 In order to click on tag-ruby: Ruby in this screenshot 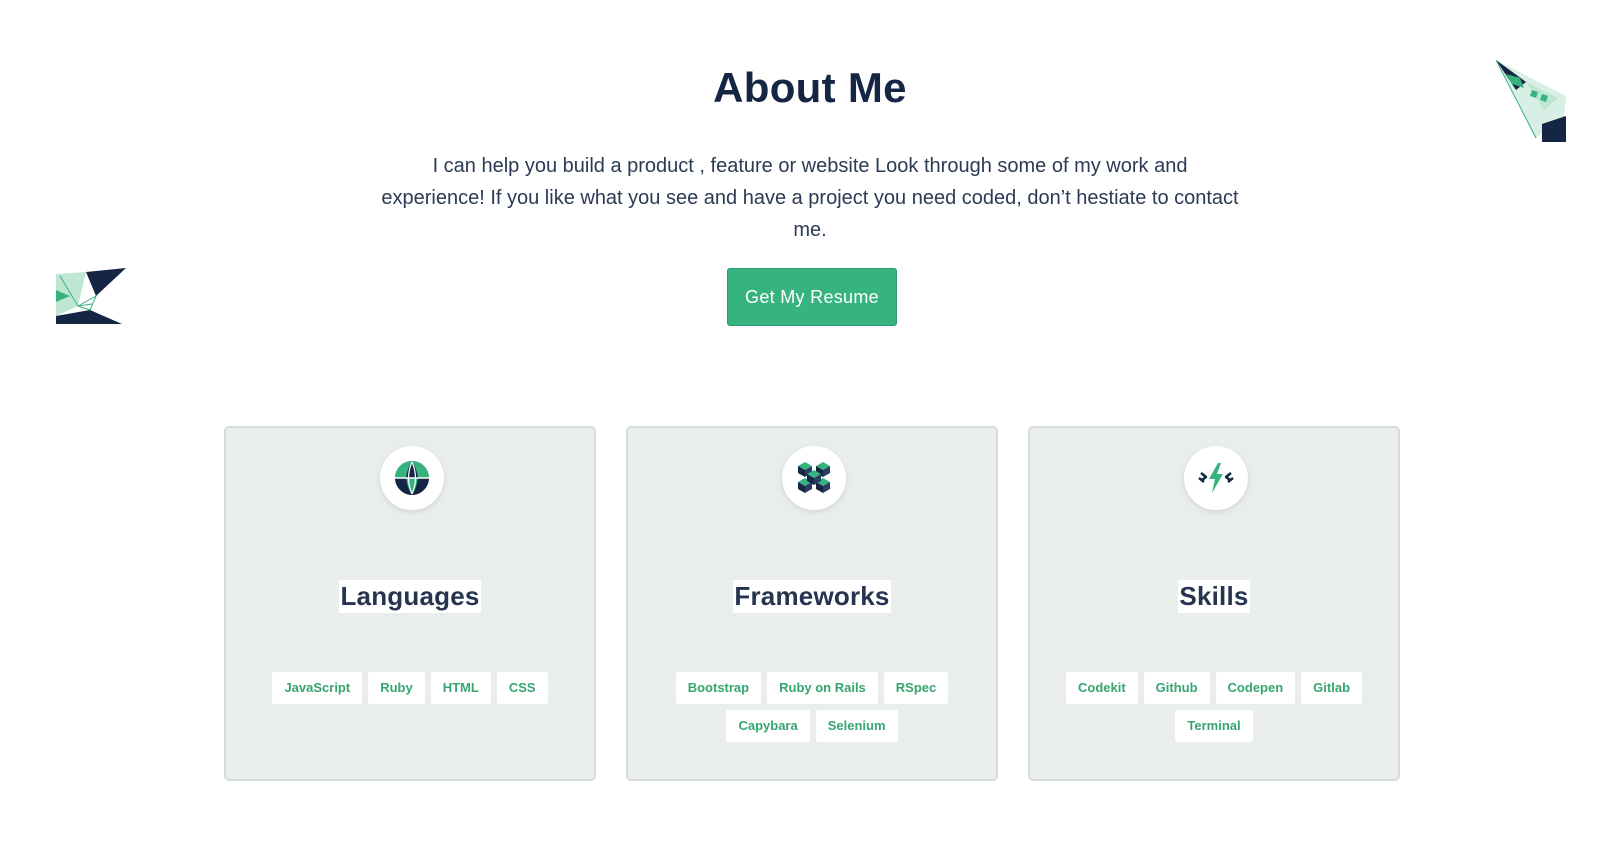, I will do `click(396, 688)`.